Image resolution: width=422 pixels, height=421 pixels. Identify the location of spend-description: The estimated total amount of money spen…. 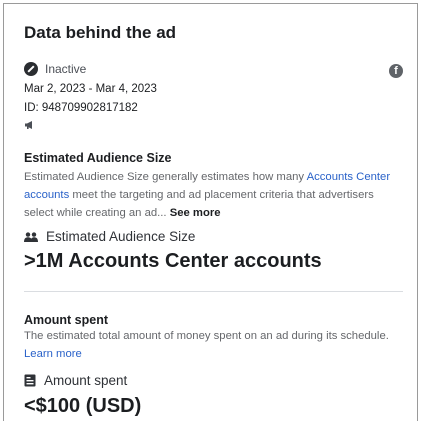
(206, 336).